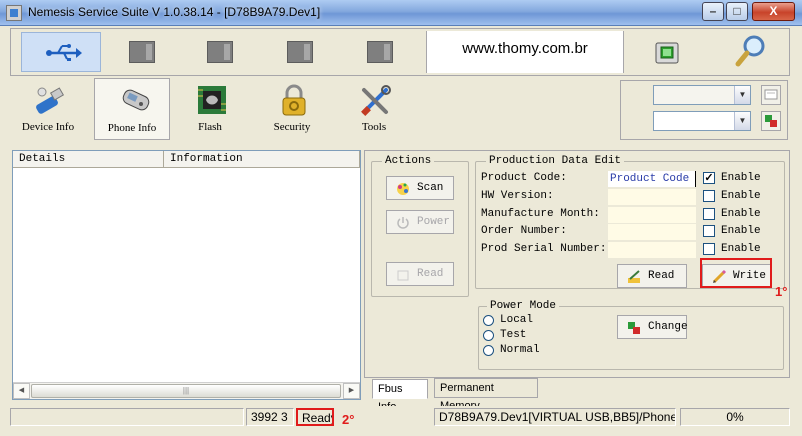 This screenshot has width=802, height=436. I want to click on tab-label: Flash, so click(210, 127).